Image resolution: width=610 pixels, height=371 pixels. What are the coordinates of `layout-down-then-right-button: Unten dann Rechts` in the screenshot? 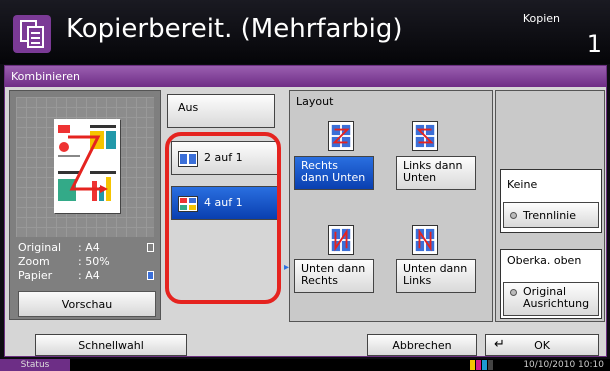 It's located at (334, 276).